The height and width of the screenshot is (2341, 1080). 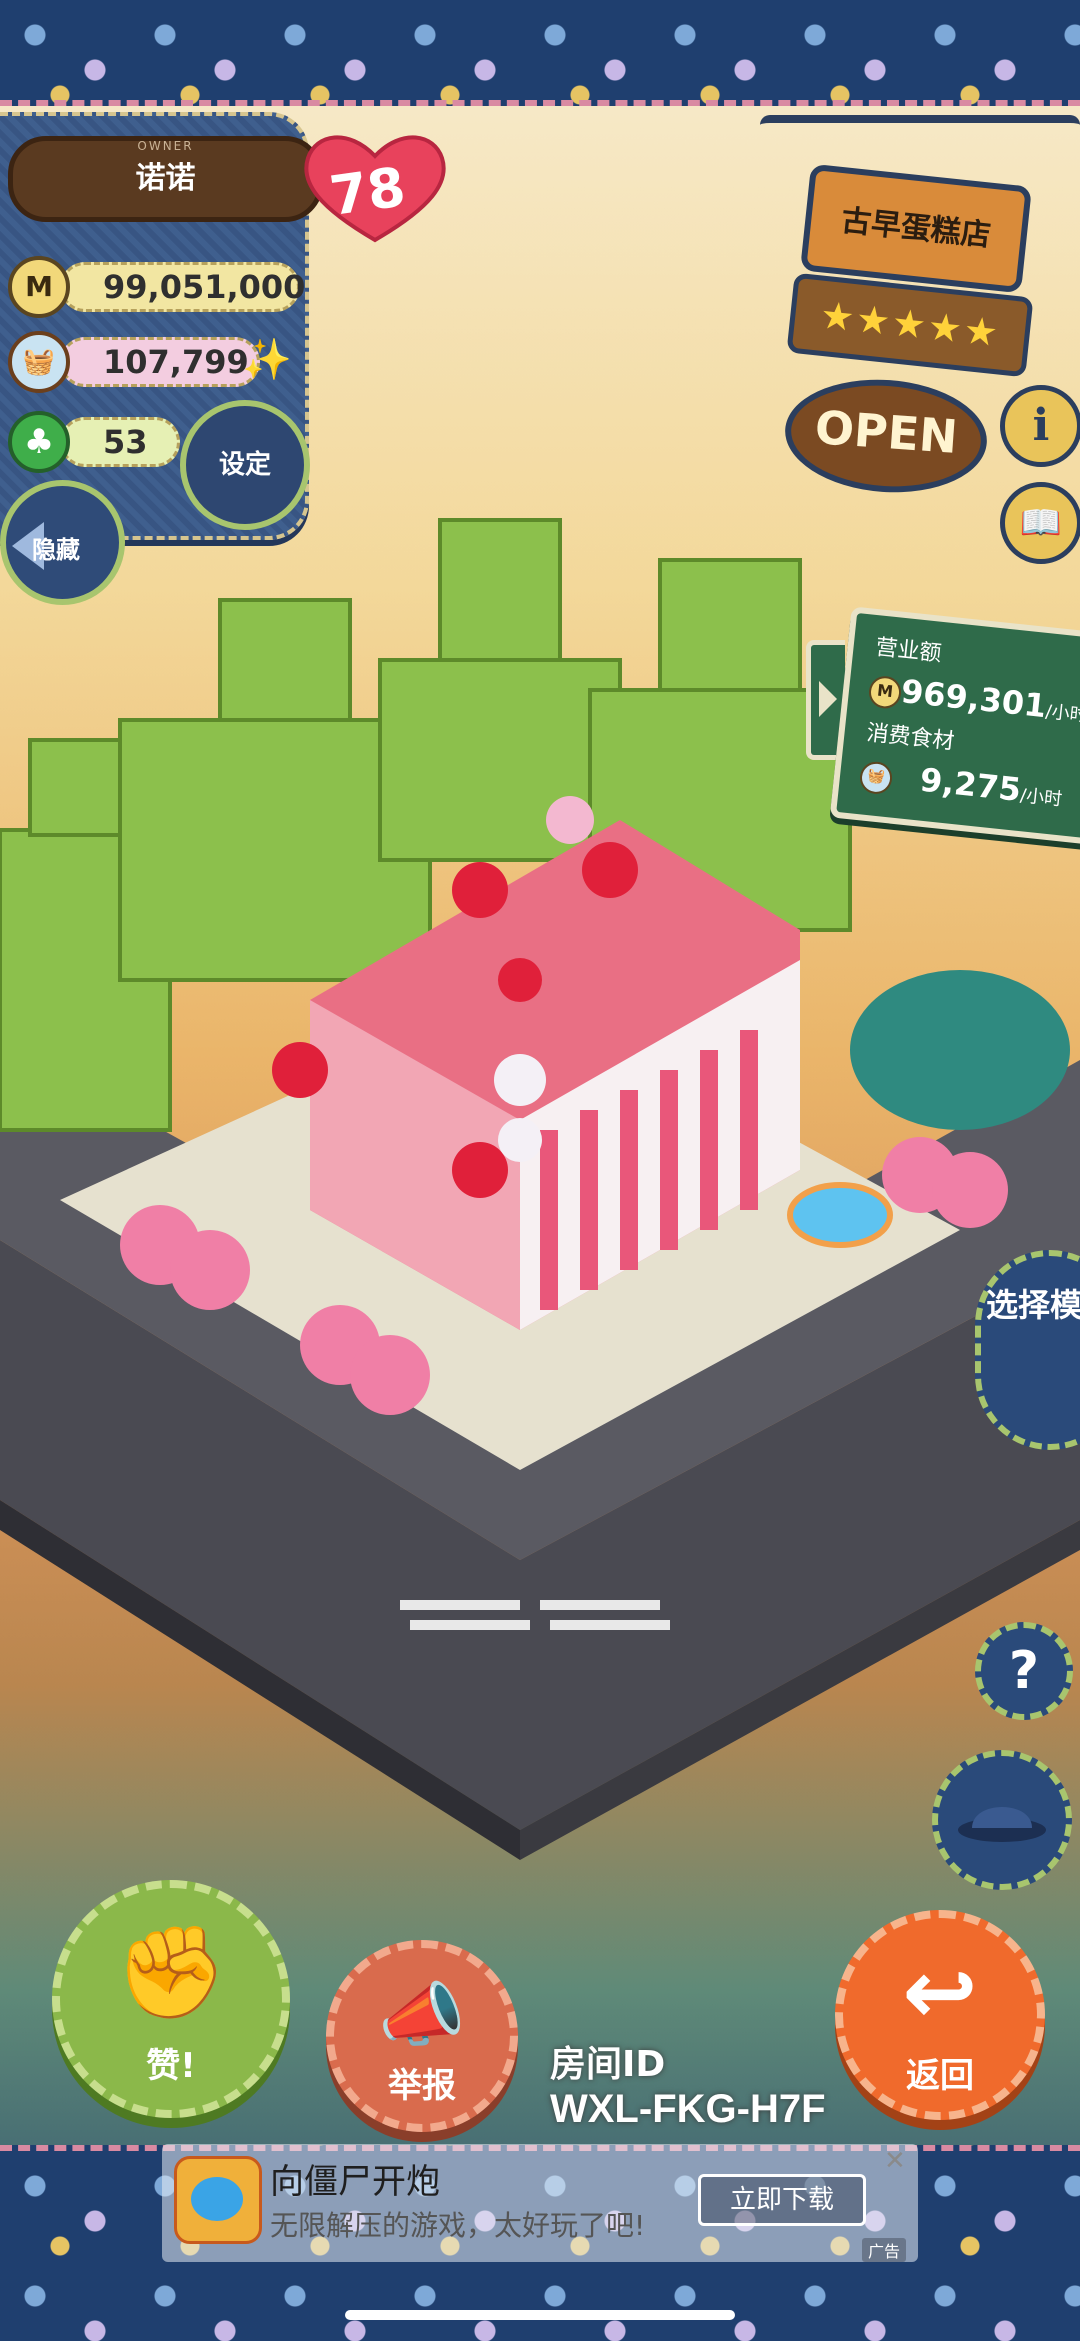 What do you see at coordinates (916, 228) in the screenshot?
I see `shop-name-sign: 古早蛋糕店` at bounding box center [916, 228].